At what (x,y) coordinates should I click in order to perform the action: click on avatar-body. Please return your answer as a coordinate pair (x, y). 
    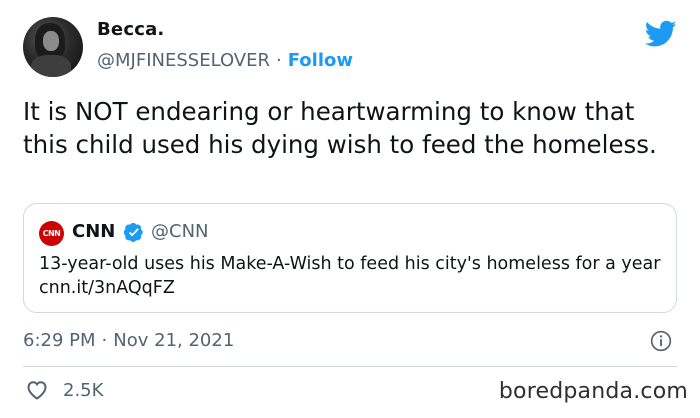
    Looking at the image, I should click on (51, 66).